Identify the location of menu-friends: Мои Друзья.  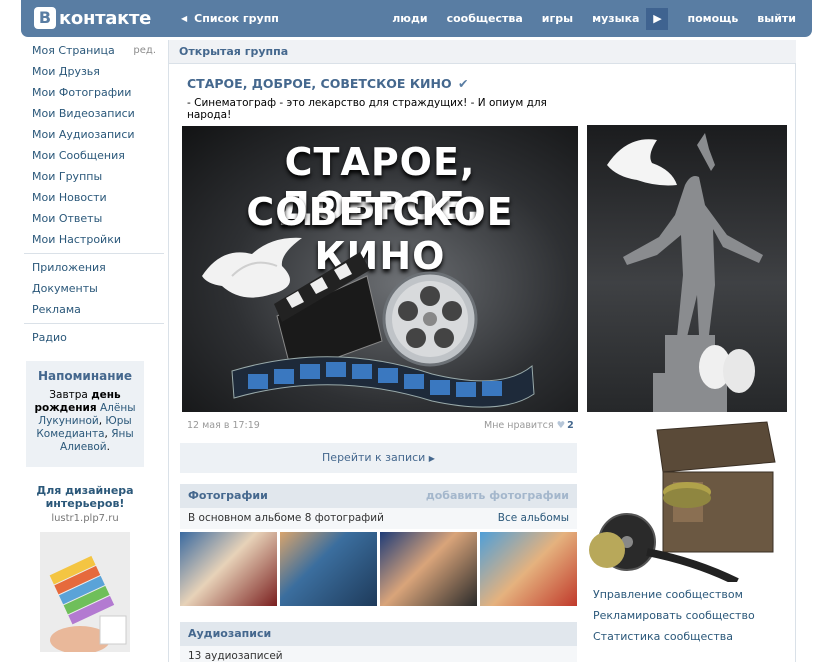
(94, 71).